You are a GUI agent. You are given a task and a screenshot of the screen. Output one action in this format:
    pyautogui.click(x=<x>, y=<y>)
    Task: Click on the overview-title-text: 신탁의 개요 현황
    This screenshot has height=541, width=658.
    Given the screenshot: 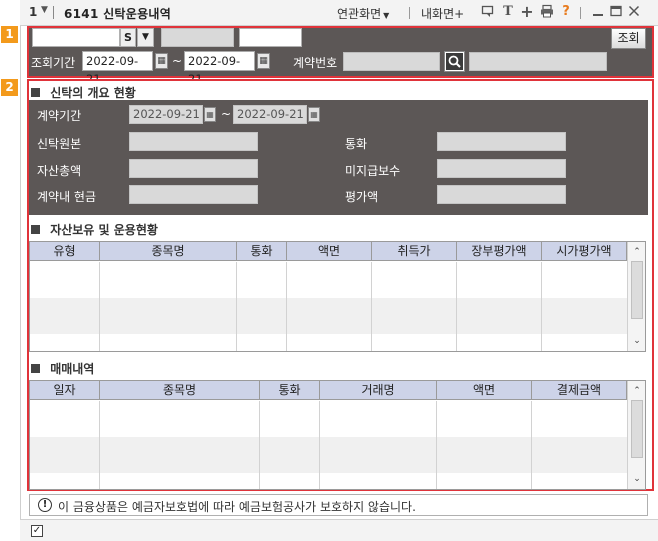 What is the action you would take?
    pyautogui.click(x=93, y=93)
    